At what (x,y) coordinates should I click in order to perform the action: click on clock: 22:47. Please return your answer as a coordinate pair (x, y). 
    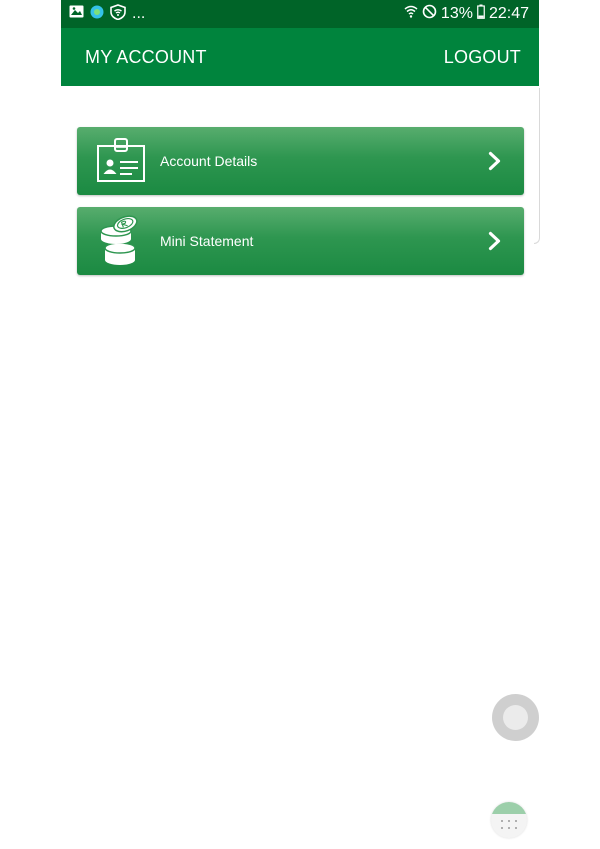
    Looking at the image, I should click on (508, 13).